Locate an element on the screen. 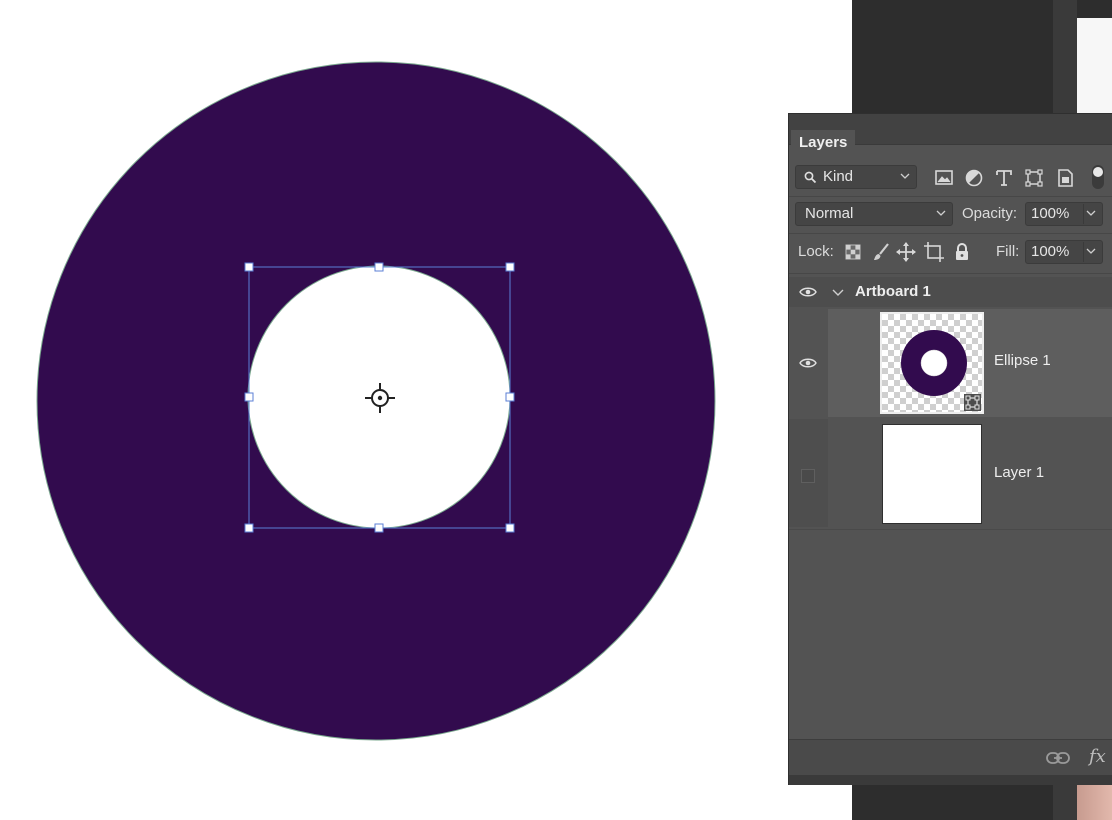 This screenshot has width=1112, height=820. layer-row-layer-1: Layer 1 is located at coordinates (950, 473).